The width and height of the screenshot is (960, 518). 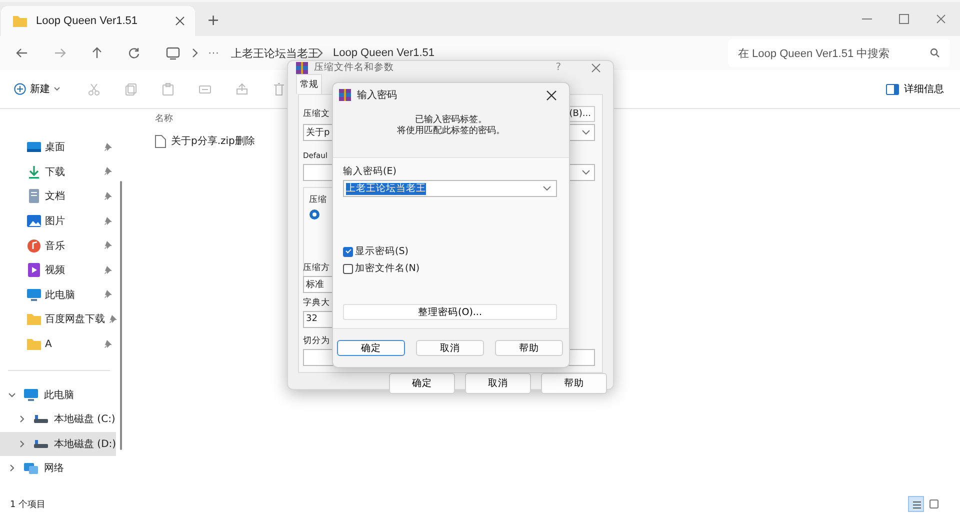 What do you see at coordinates (71, 270) in the screenshot?
I see `sidebar-item: 视频` at bounding box center [71, 270].